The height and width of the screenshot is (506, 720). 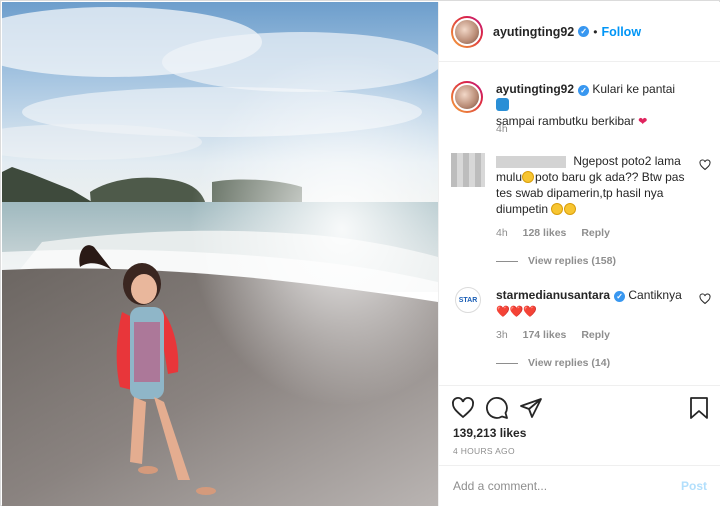 What do you see at coordinates (467, 97) in the screenshot?
I see `caption-avatar` at bounding box center [467, 97].